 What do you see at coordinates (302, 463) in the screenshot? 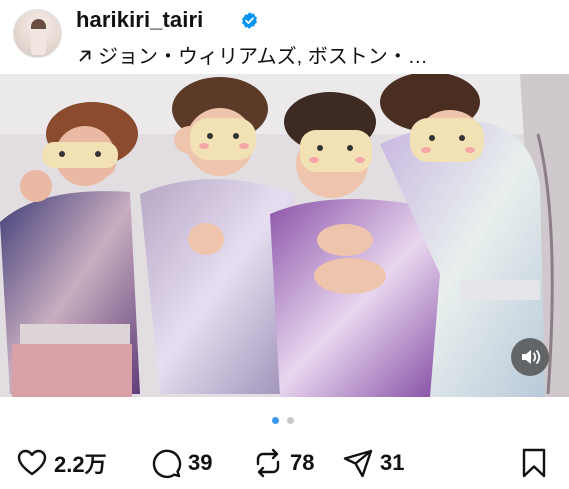
I see `repost-count: 78` at bounding box center [302, 463].